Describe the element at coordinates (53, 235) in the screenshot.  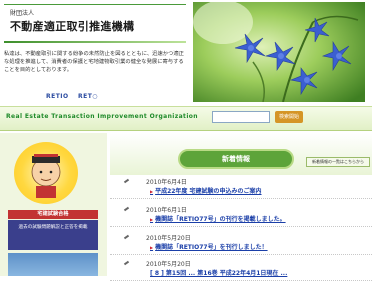
I see `promo-banner: 過去の試験問題解説と正答を掲載` at that location.